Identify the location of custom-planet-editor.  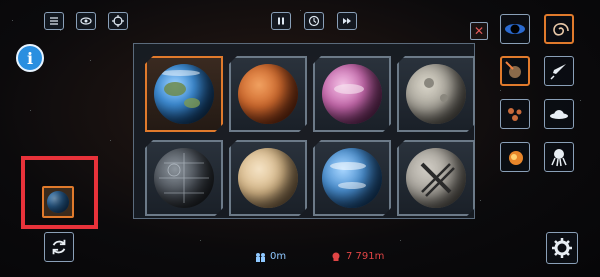
(436, 178).